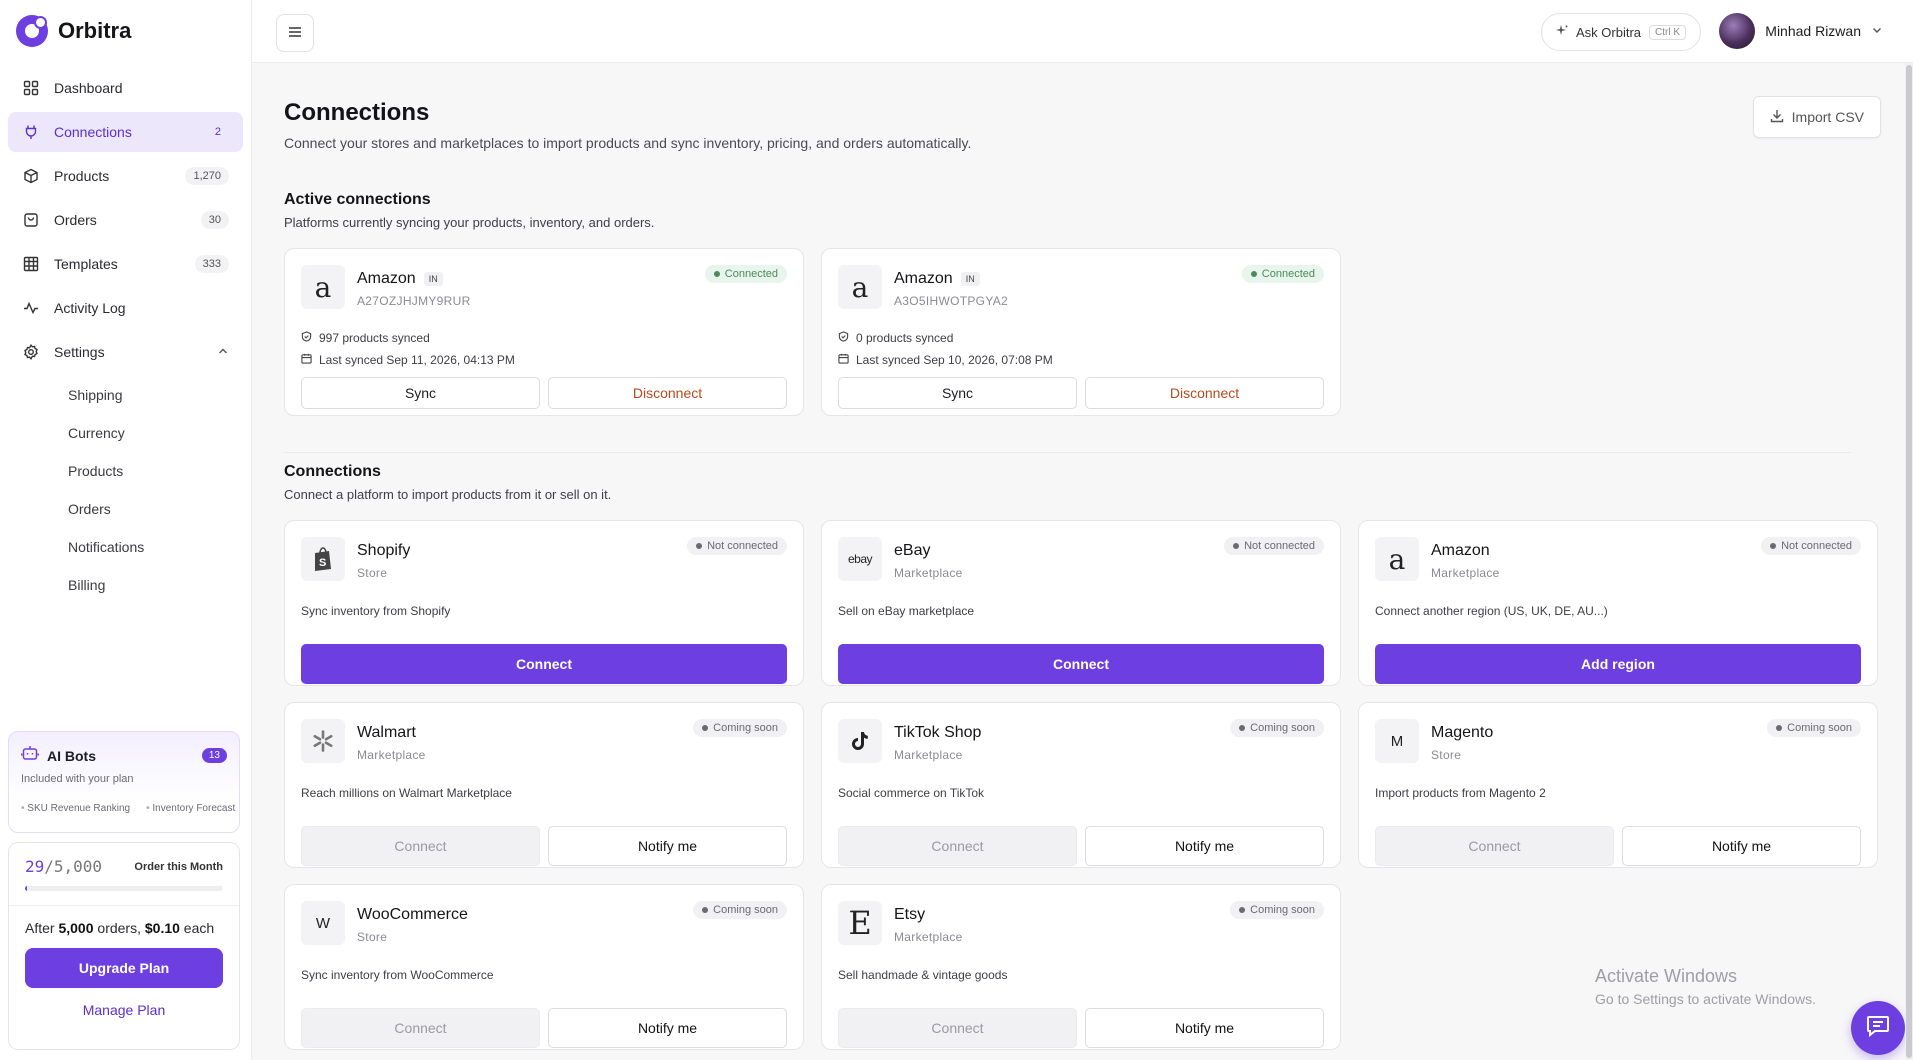 The width and height of the screenshot is (1913, 1060). Describe the element at coordinates (125, 88) in the screenshot. I see `sidebar-item-dashboard: Dashboard` at that location.